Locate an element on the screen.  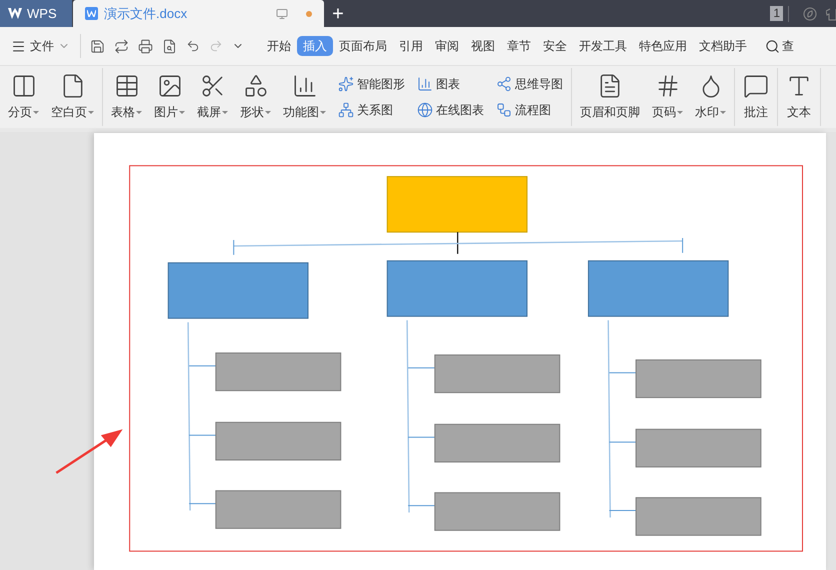
menu-icon is located at coordinates (18, 46).